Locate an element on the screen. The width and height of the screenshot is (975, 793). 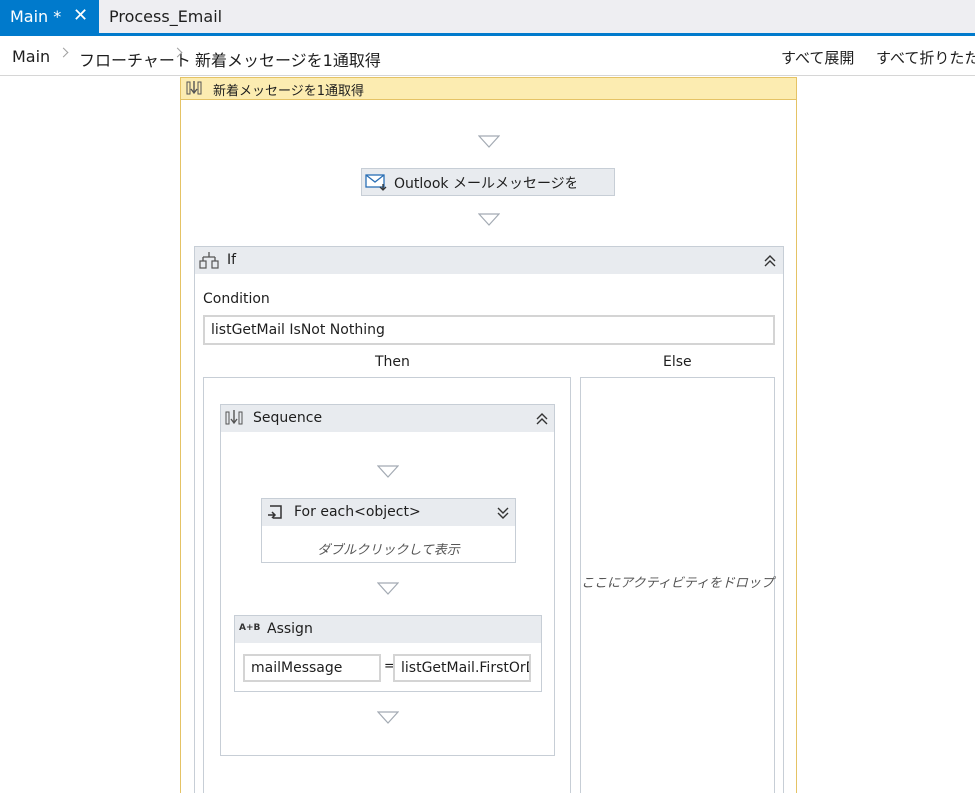
collapse-all-button: すべて折りたた is located at coordinates (925, 57).